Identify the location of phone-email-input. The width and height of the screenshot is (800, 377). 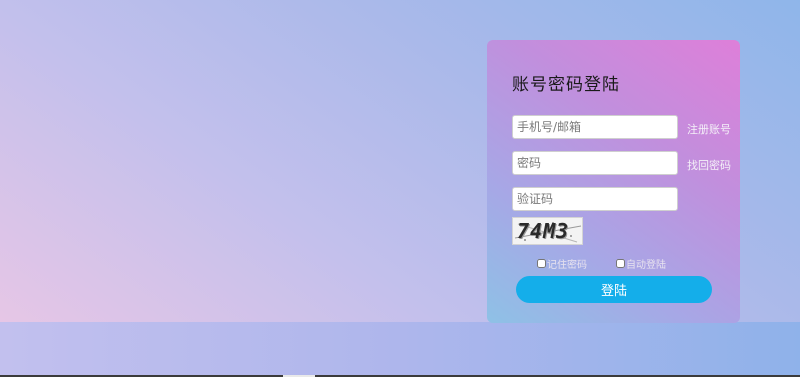
(595, 127).